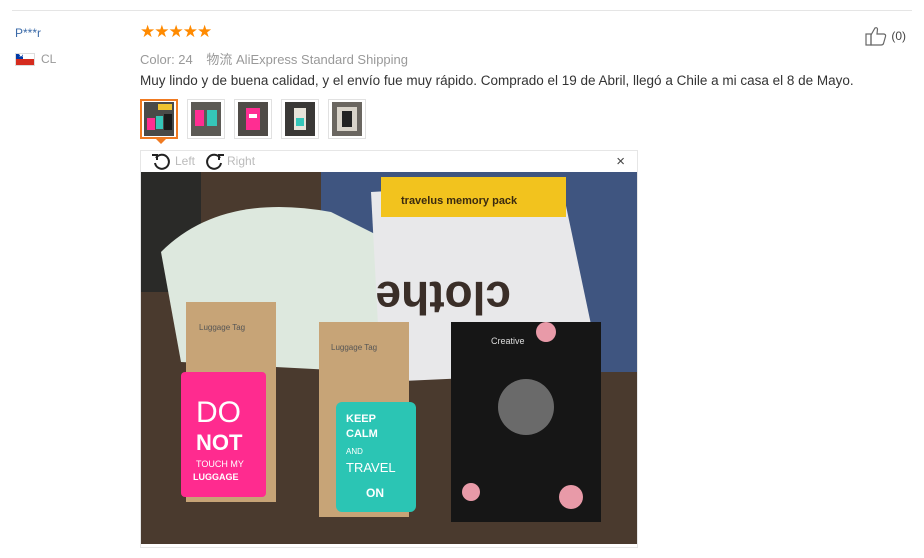  I want to click on viewer-toolbar: Left Right ×, so click(389, 161).